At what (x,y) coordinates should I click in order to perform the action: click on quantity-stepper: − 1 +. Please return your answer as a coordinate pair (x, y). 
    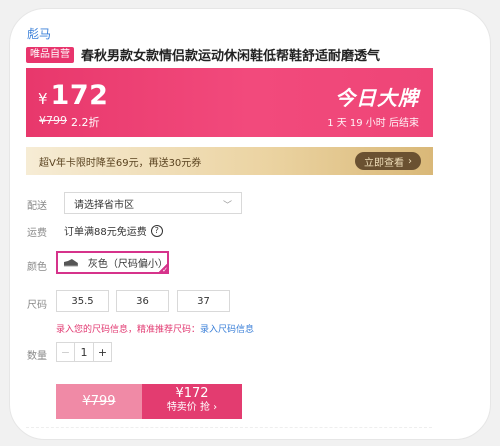
    Looking at the image, I should click on (84, 352).